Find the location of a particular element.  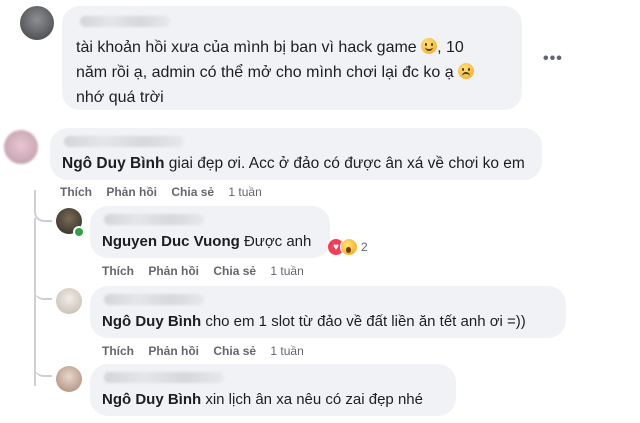

smile-emoji-icon is located at coordinates (429, 46).